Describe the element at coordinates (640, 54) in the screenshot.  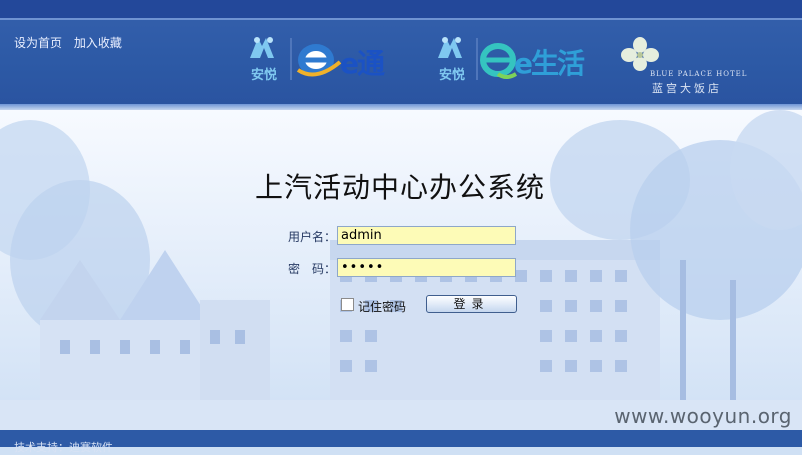
I see `clover-icon` at that location.